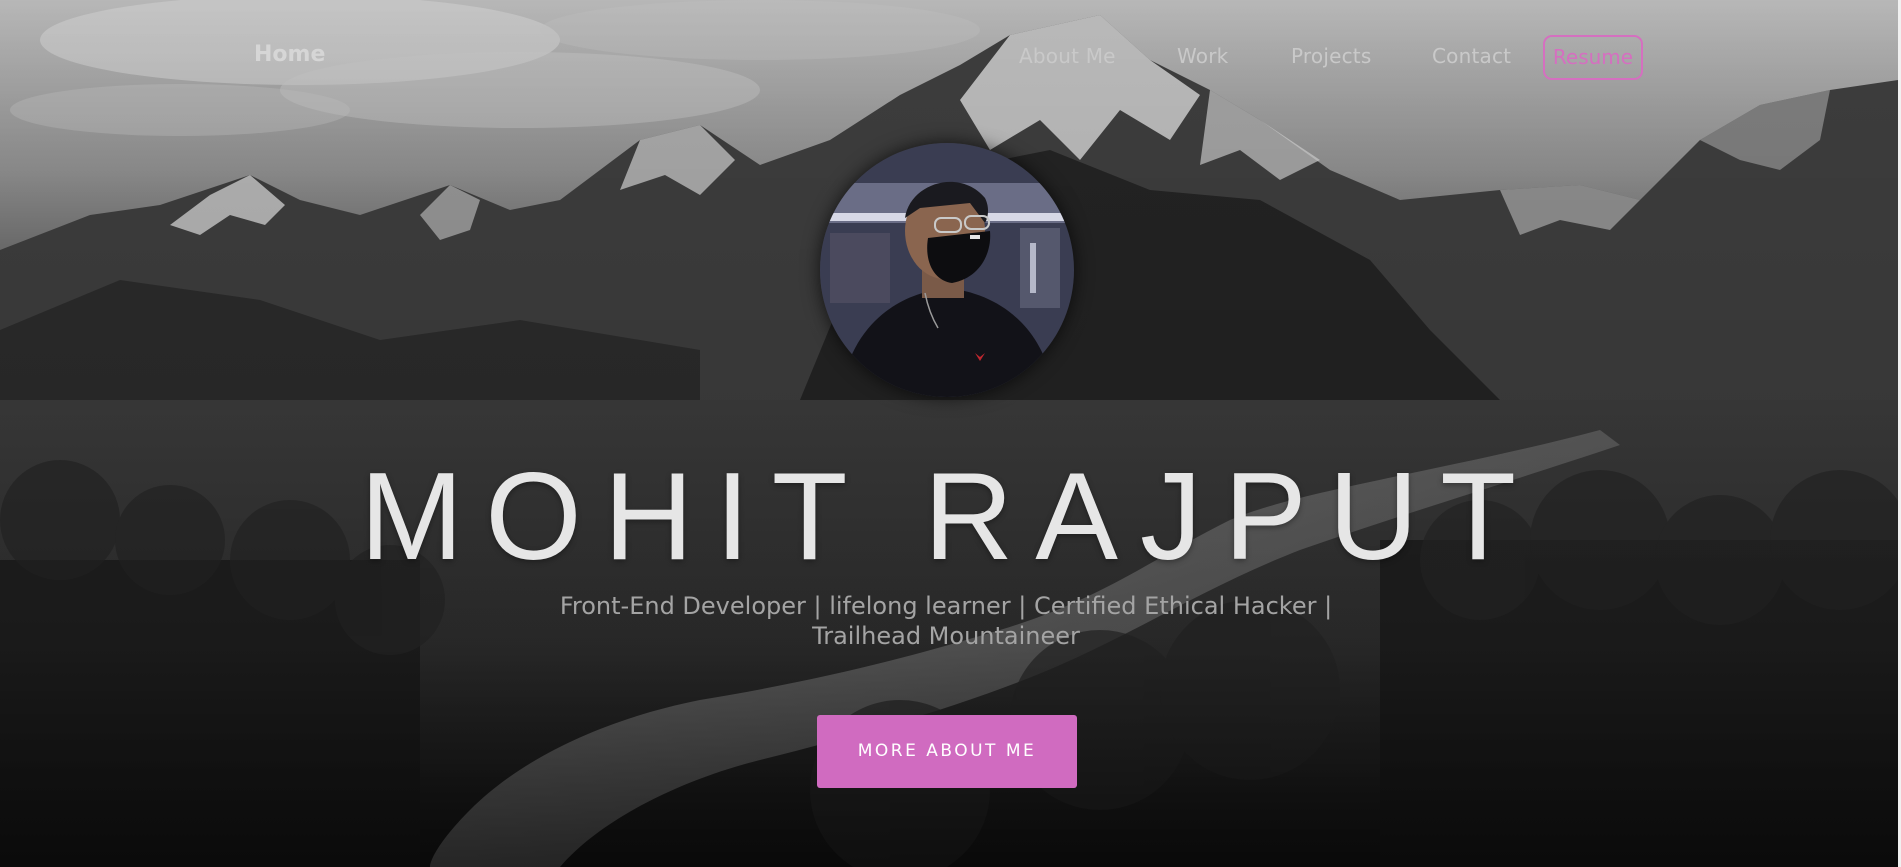 The height and width of the screenshot is (867, 1901). What do you see at coordinates (946, 636) in the screenshot?
I see `hero-tagline-line-2: Trailhead Mountaineer` at bounding box center [946, 636].